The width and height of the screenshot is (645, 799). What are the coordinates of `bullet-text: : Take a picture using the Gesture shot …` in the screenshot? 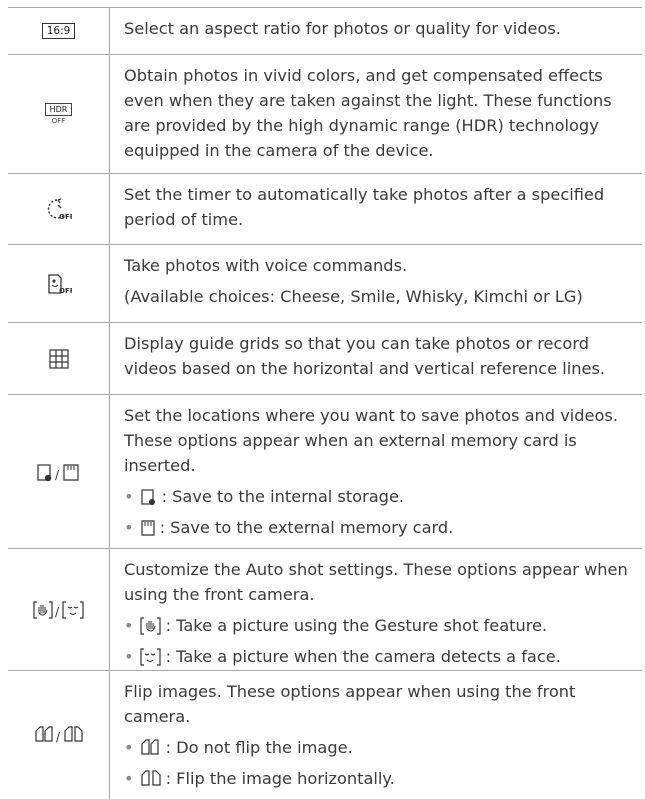 It's located at (356, 625).